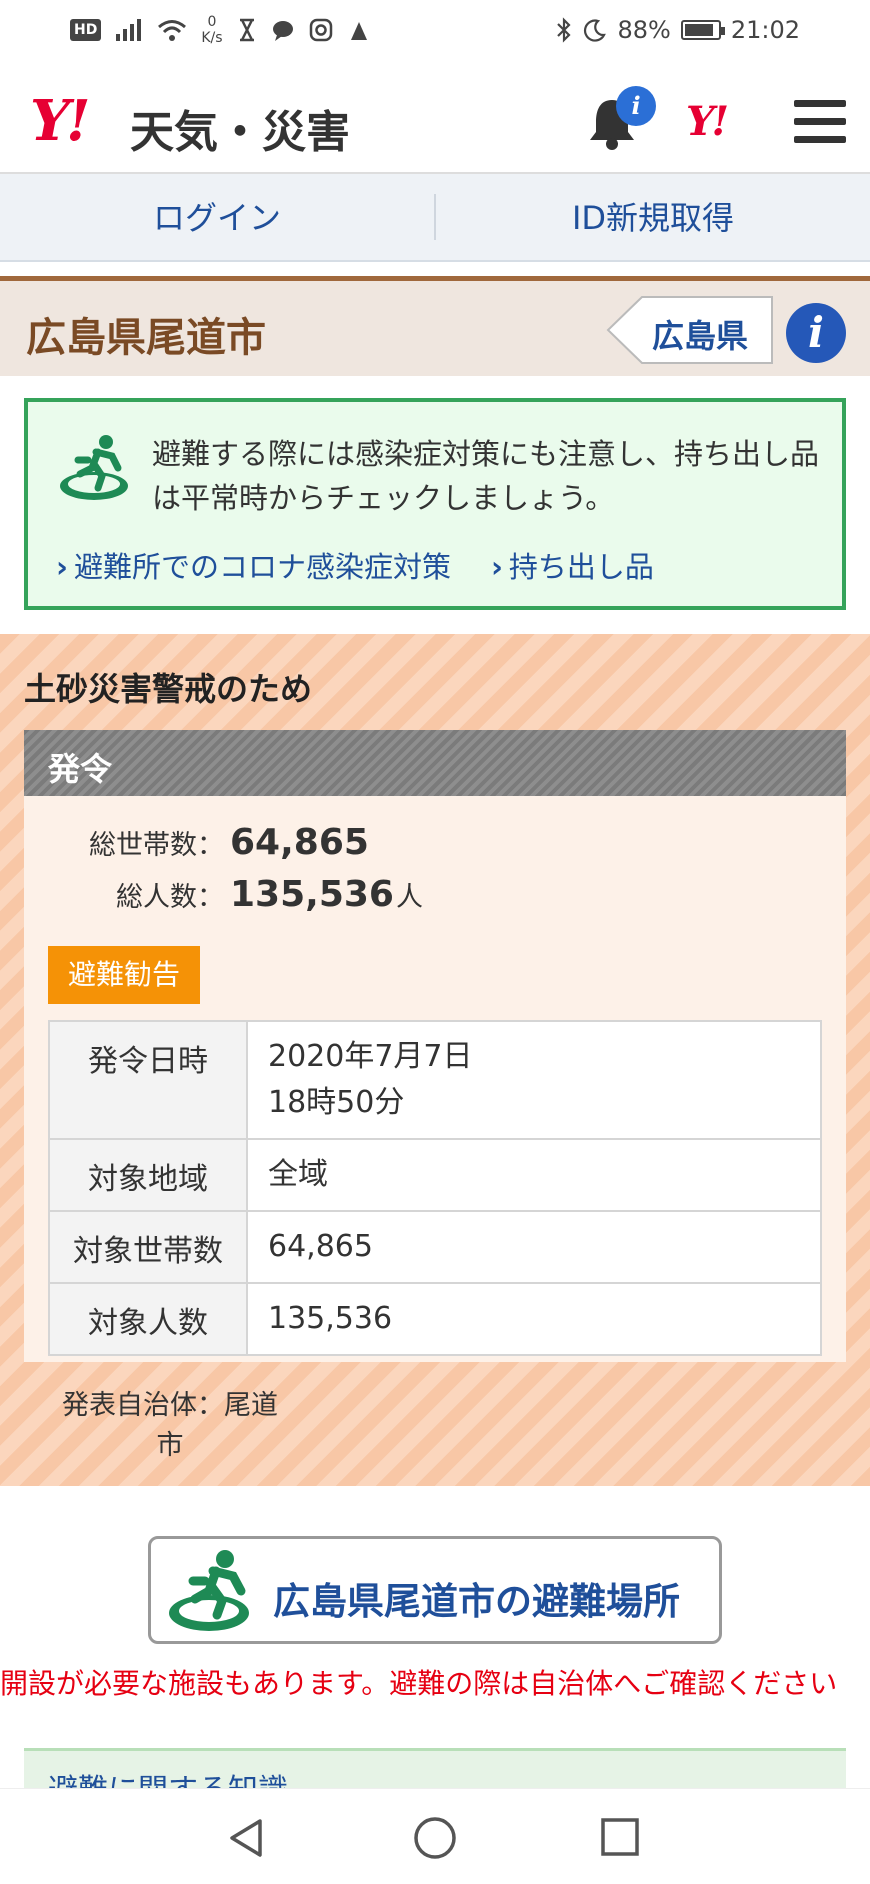 The width and height of the screenshot is (870, 1884). I want to click on speed-unit: K/s, so click(212, 38).